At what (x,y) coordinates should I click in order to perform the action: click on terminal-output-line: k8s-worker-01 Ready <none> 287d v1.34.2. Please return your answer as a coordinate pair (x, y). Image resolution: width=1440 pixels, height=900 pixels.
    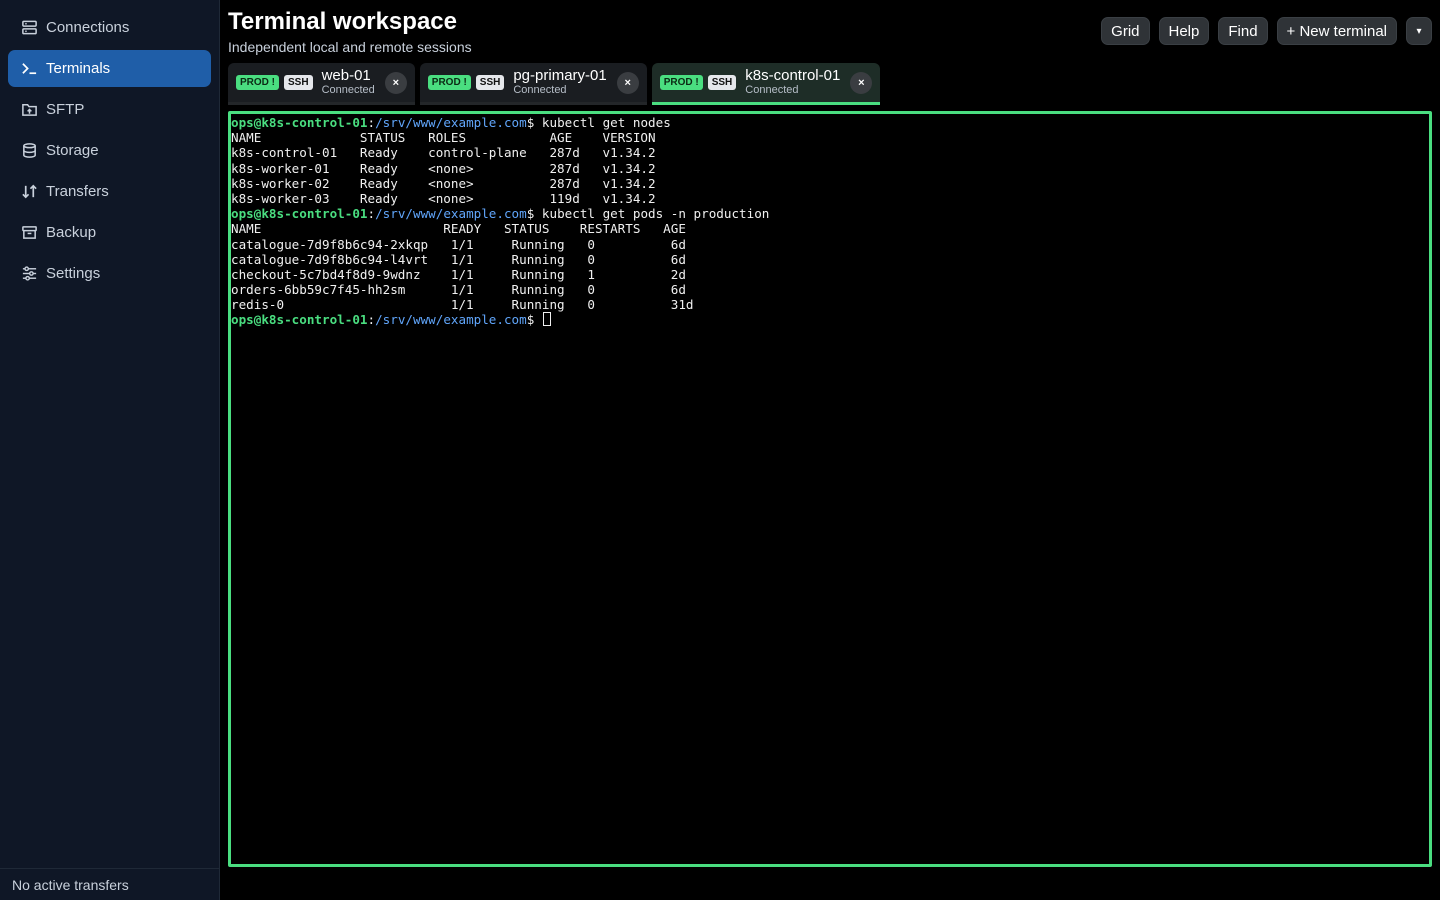
    Looking at the image, I should click on (443, 168).